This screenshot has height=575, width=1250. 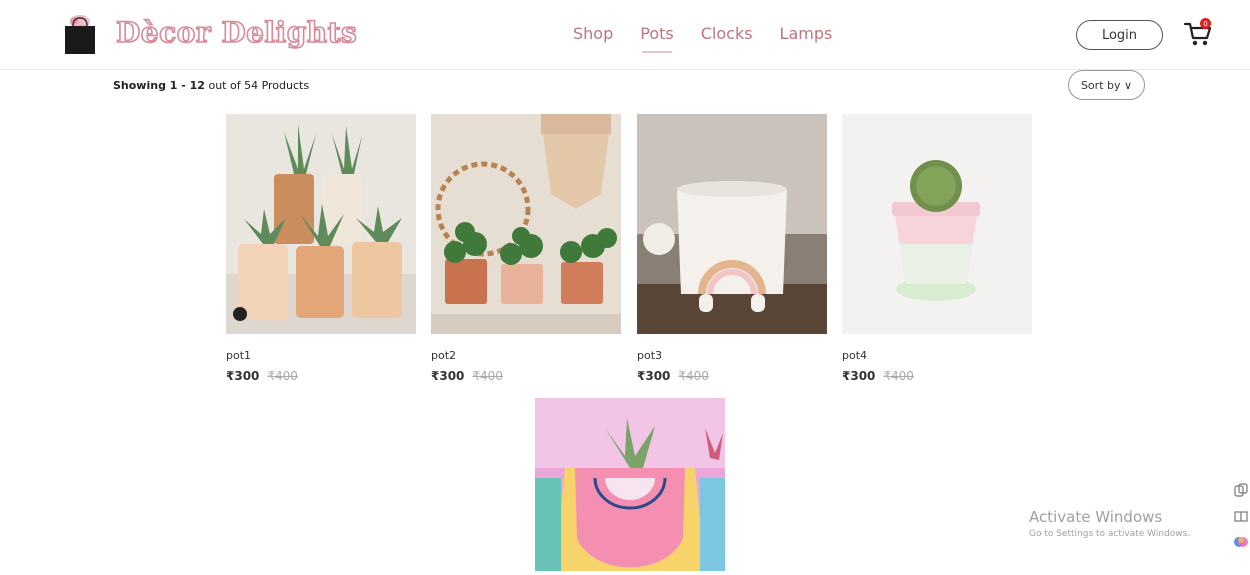 What do you see at coordinates (593, 33) in the screenshot?
I see `nav-shop: Shop` at bounding box center [593, 33].